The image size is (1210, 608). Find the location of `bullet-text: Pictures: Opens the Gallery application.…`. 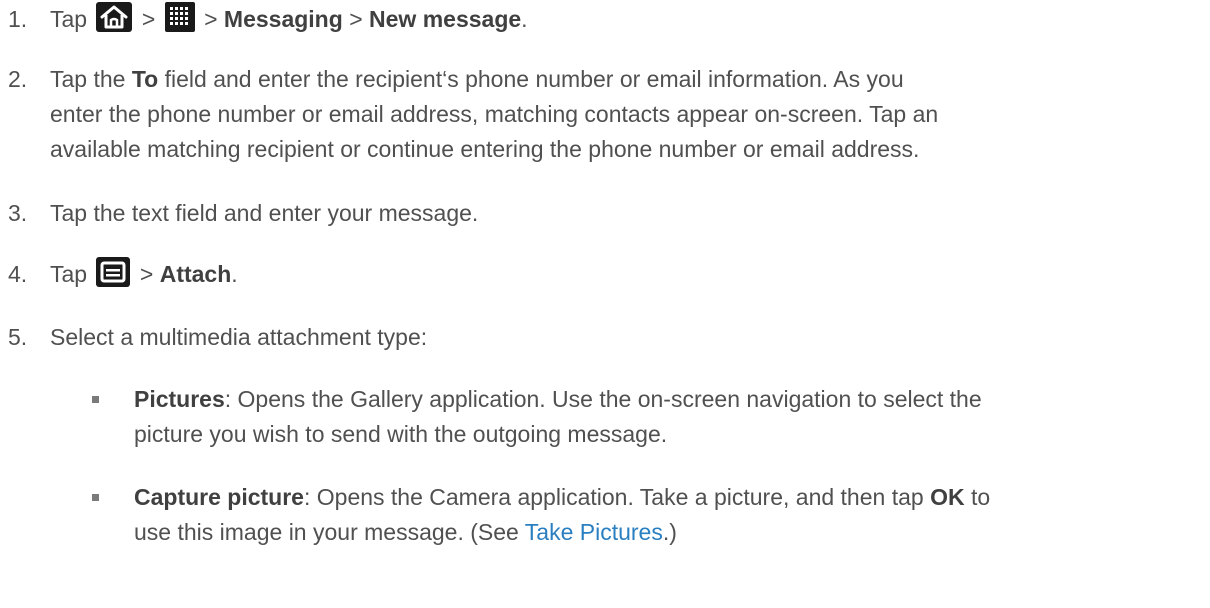

bullet-text: Pictures: Opens the Gallery application.… is located at coordinates (669, 417).